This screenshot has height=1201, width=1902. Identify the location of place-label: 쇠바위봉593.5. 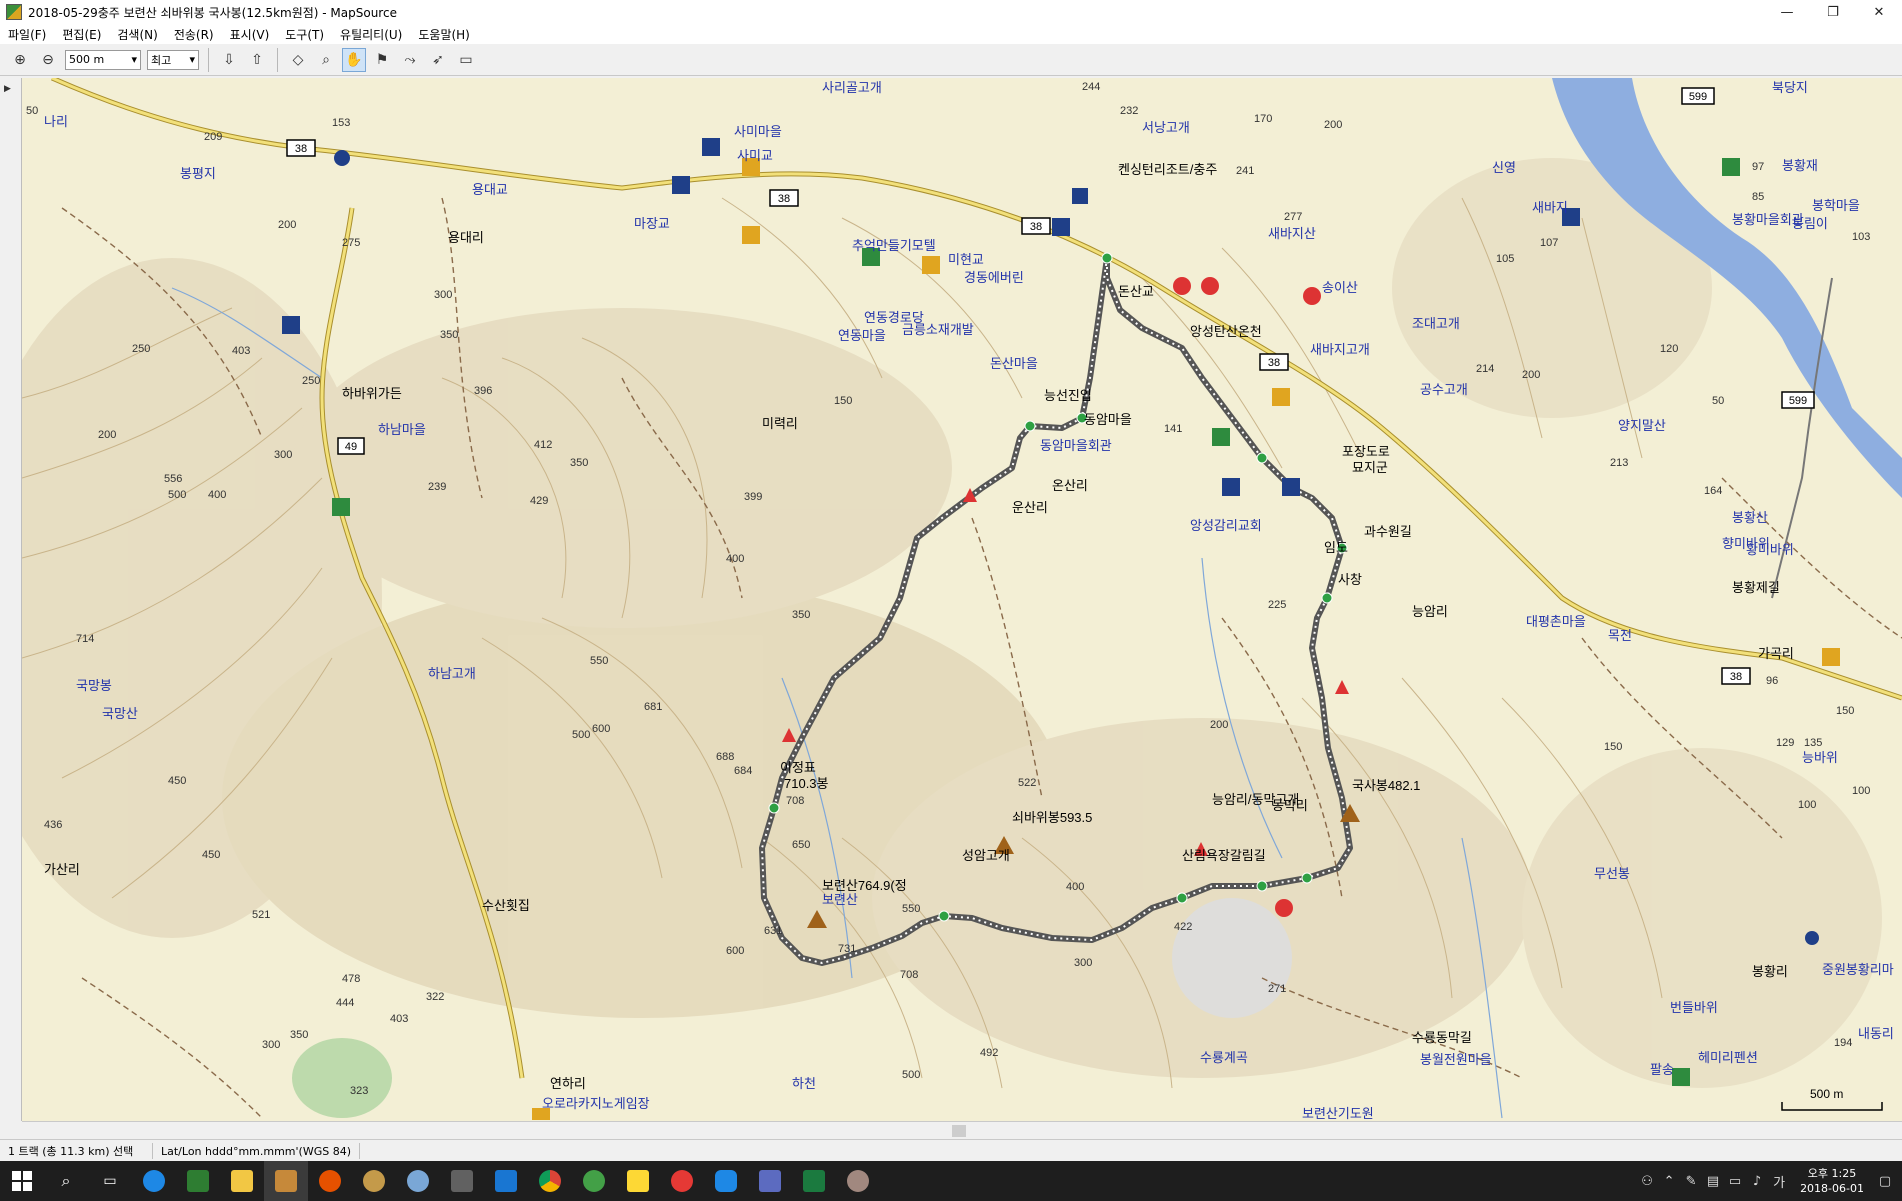
(1052, 817).